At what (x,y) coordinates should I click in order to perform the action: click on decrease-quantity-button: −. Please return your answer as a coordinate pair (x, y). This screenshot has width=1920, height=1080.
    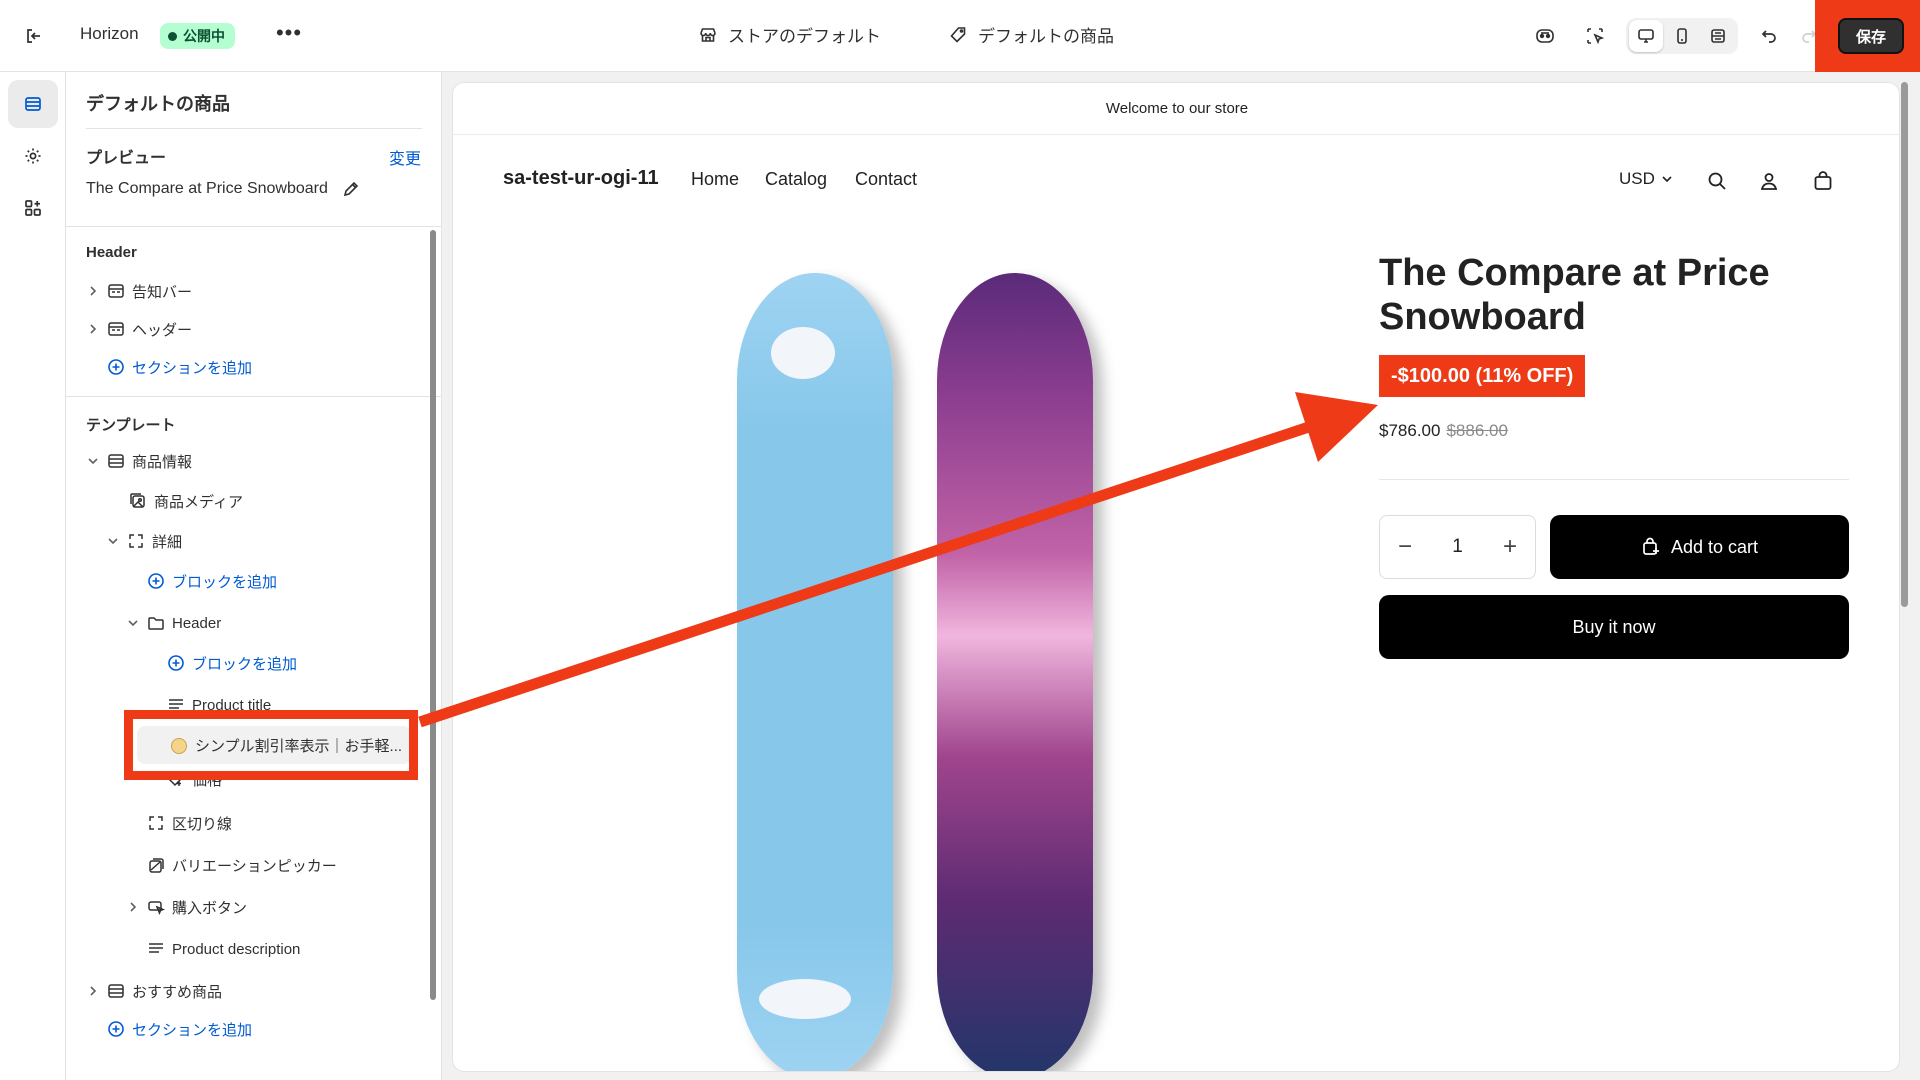
    Looking at the image, I should click on (1405, 547).